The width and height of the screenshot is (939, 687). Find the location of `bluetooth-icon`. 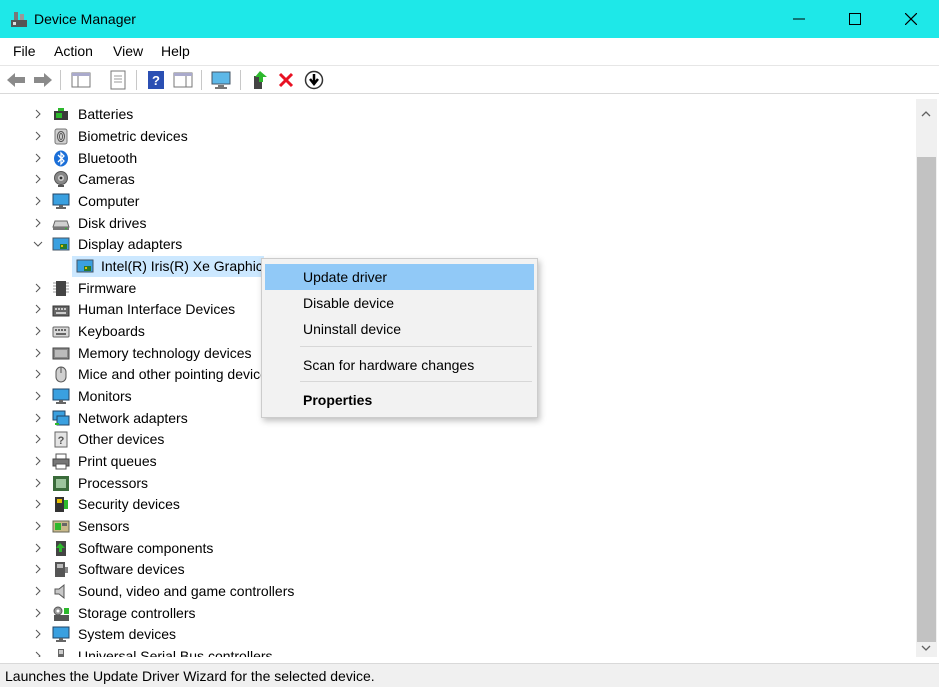

bluetooth-icon is located at coordinates (61, 158).